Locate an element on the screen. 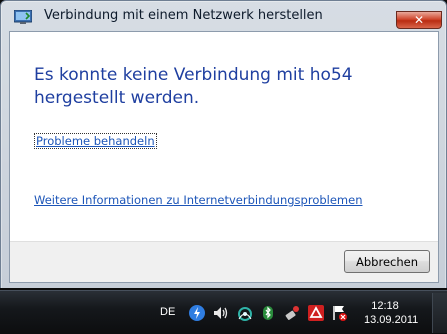 The image size is (447, 334). volume-icon is located at coordinates (221, 313).